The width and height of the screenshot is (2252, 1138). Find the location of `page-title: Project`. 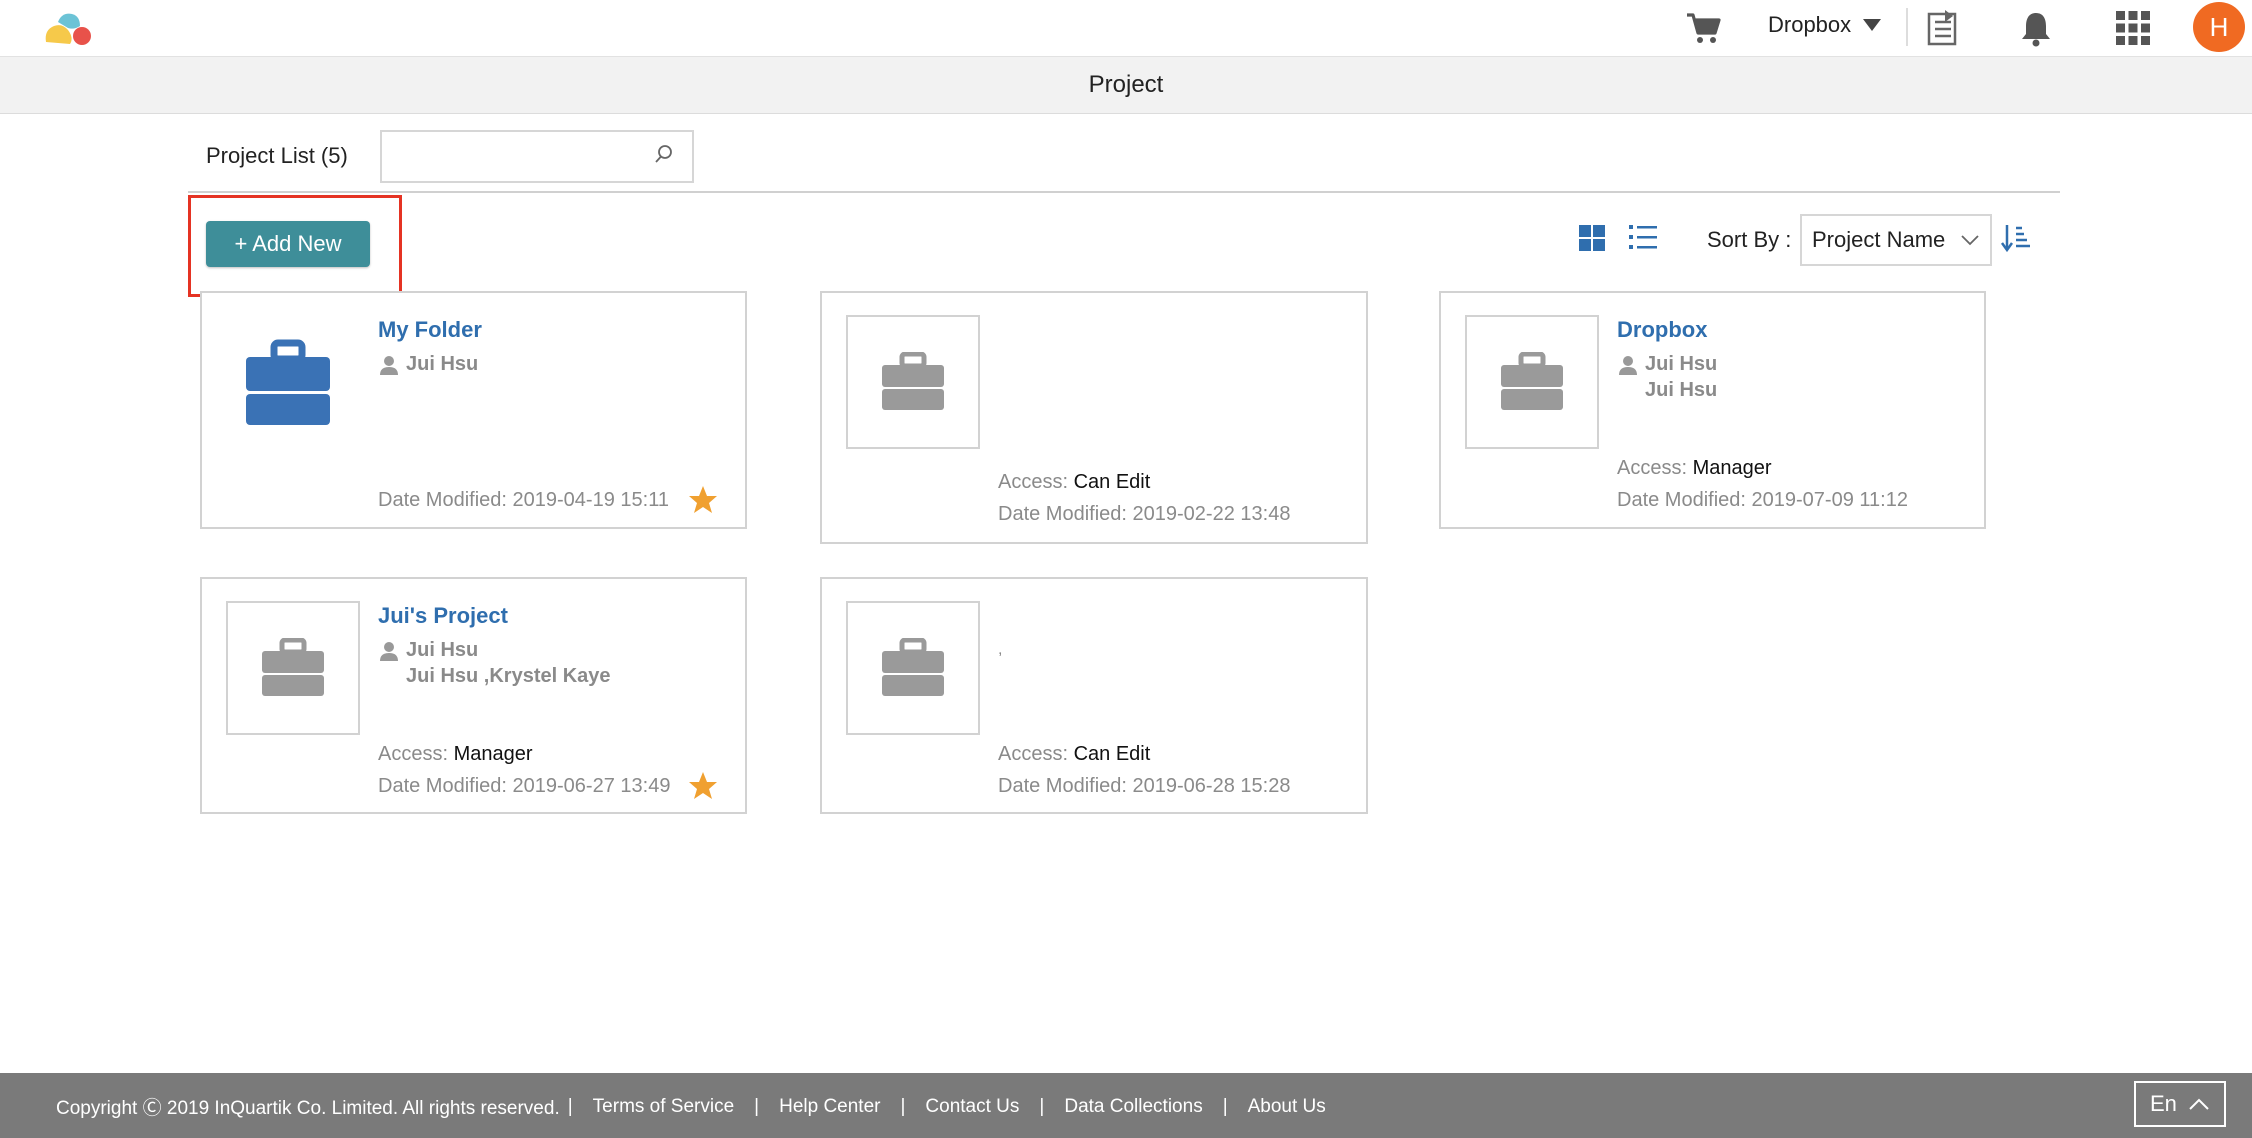

page-title: Project is located at coordinates (1126, 84).